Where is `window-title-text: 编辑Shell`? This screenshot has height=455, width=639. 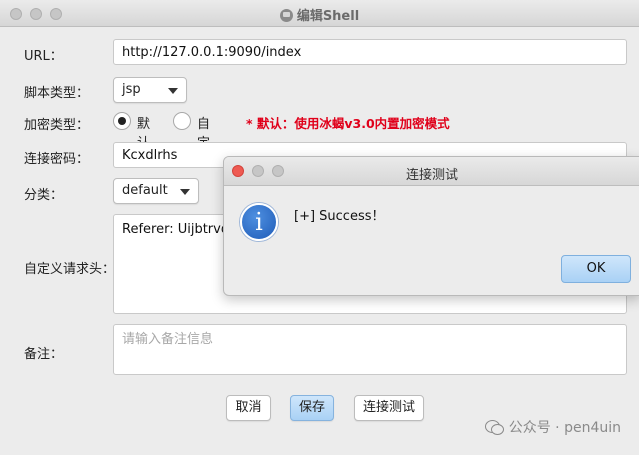 window-title-text: 编辑Shell is located at coordinates (328, 16).